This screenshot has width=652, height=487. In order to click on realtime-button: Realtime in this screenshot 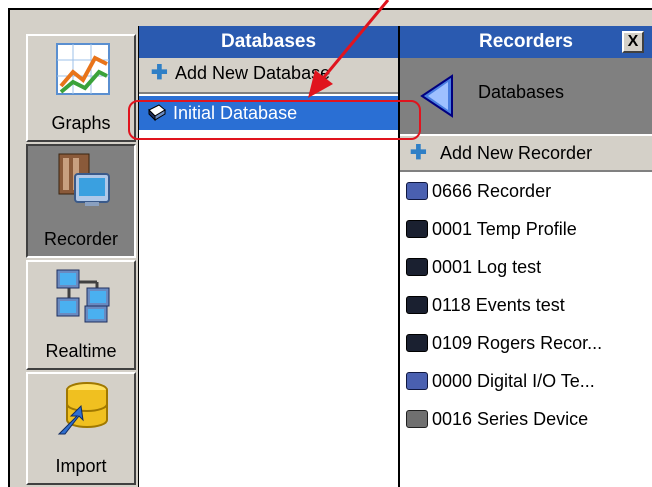, I will do `click(81, 315)`.